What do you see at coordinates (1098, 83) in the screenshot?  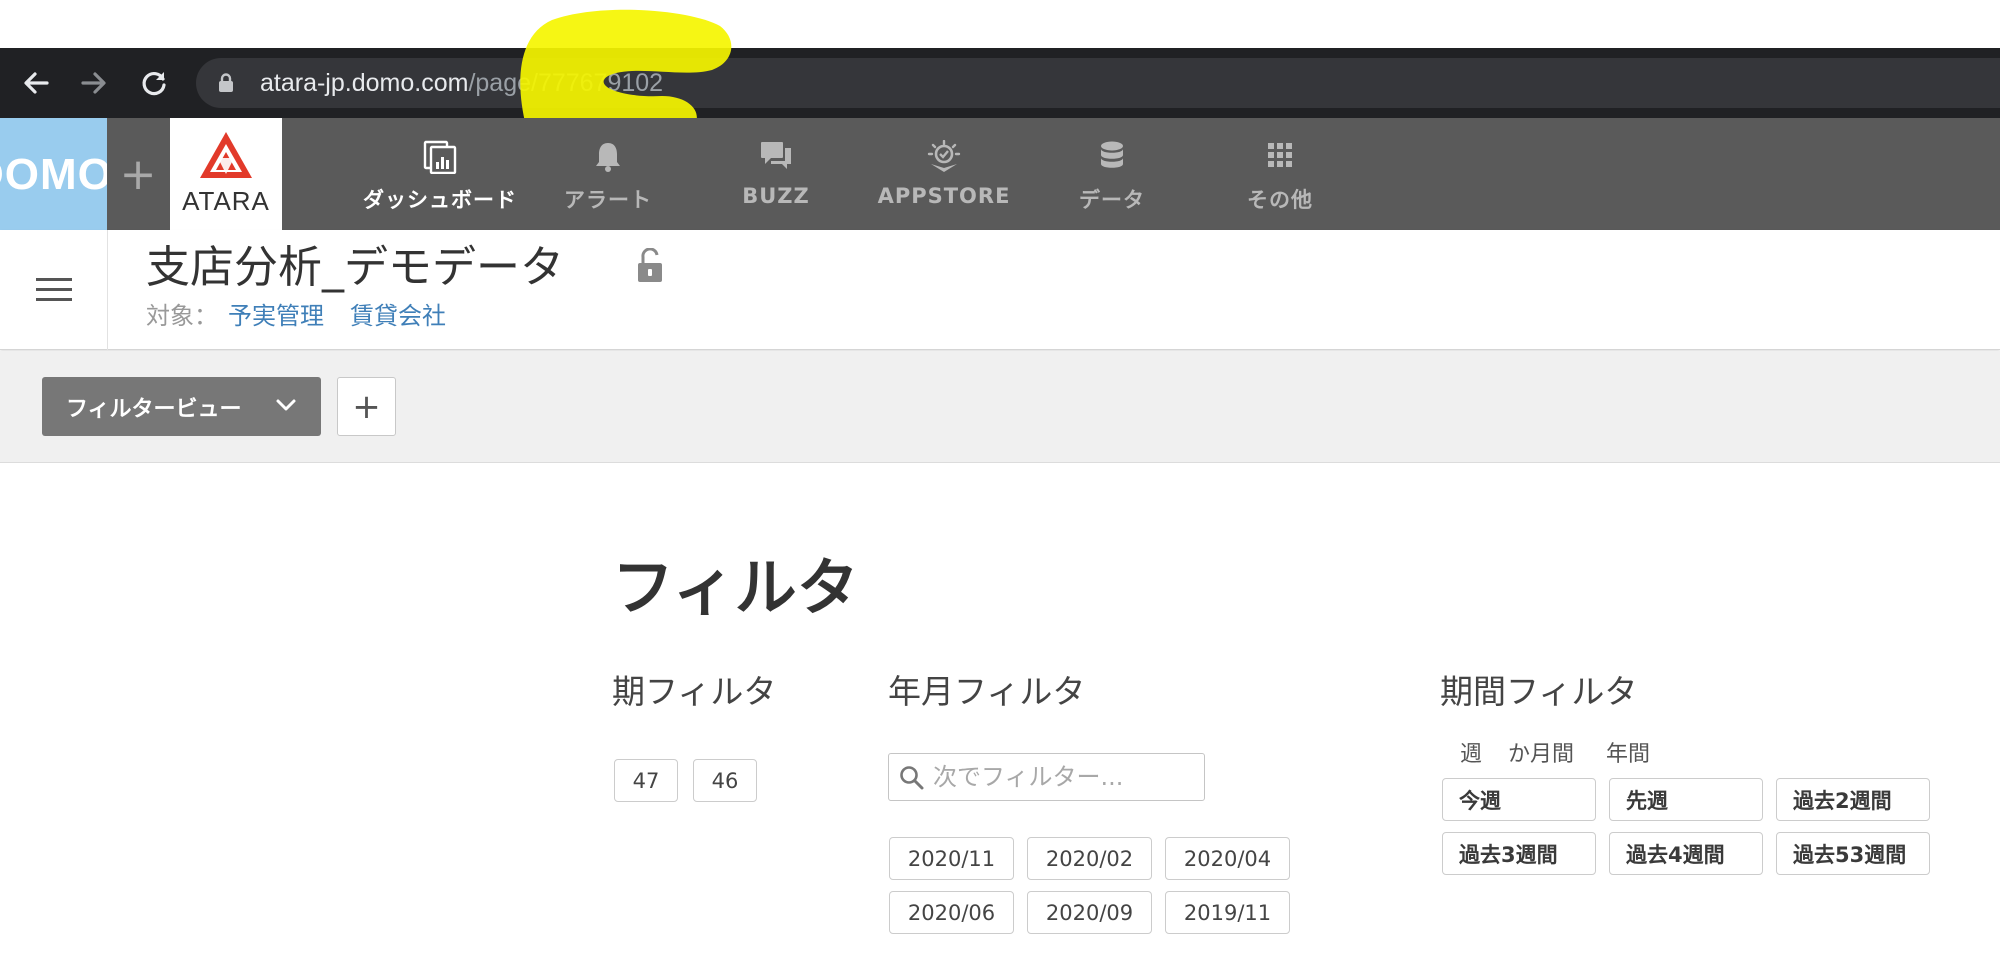 I see `address-bar: atara-jp.domo.com/page/777679102` at bounding box center [1098, 83].